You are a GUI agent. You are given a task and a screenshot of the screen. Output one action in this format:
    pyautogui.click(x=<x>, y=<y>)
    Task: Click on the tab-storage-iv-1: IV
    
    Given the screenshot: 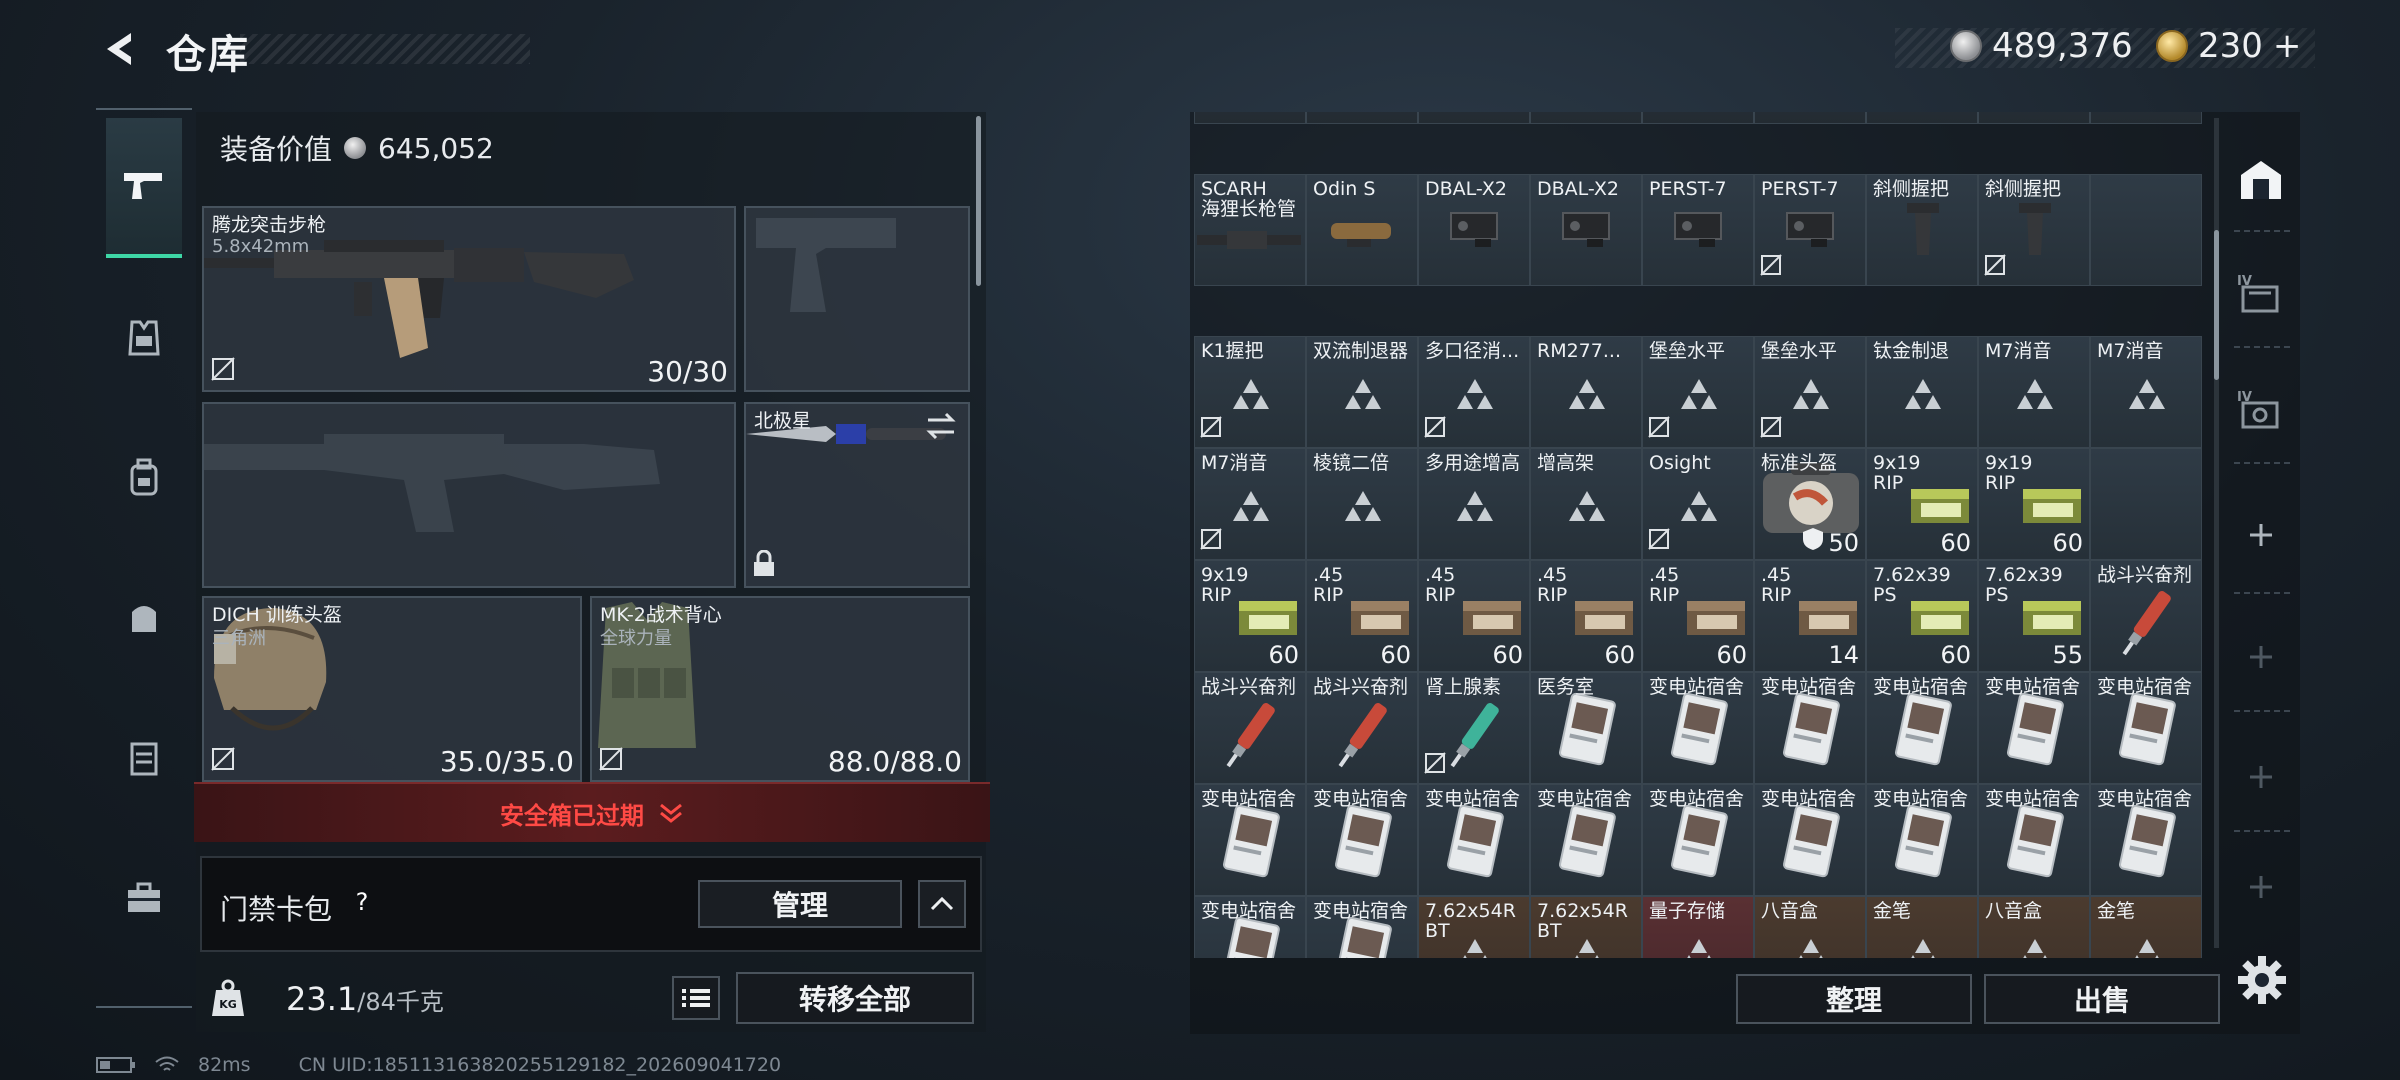 What is the action you would take?
    pyautogui.click(x=2261, y=293)
    